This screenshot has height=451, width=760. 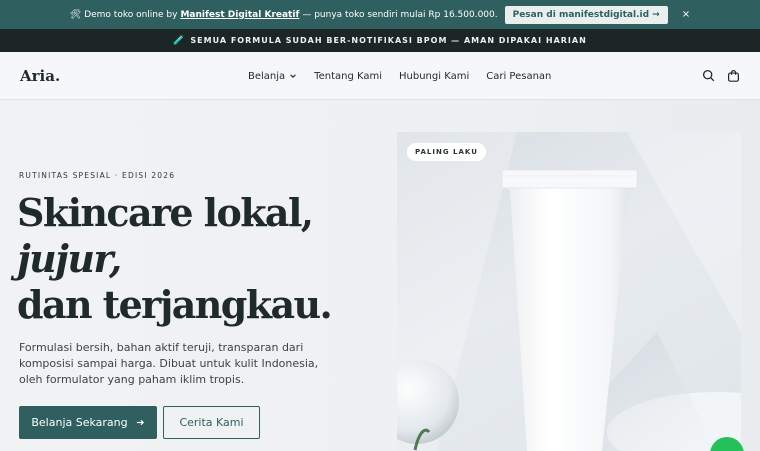 I want to click on nav-item-tentang: Tentang Kami, so click(x=348, y=76).